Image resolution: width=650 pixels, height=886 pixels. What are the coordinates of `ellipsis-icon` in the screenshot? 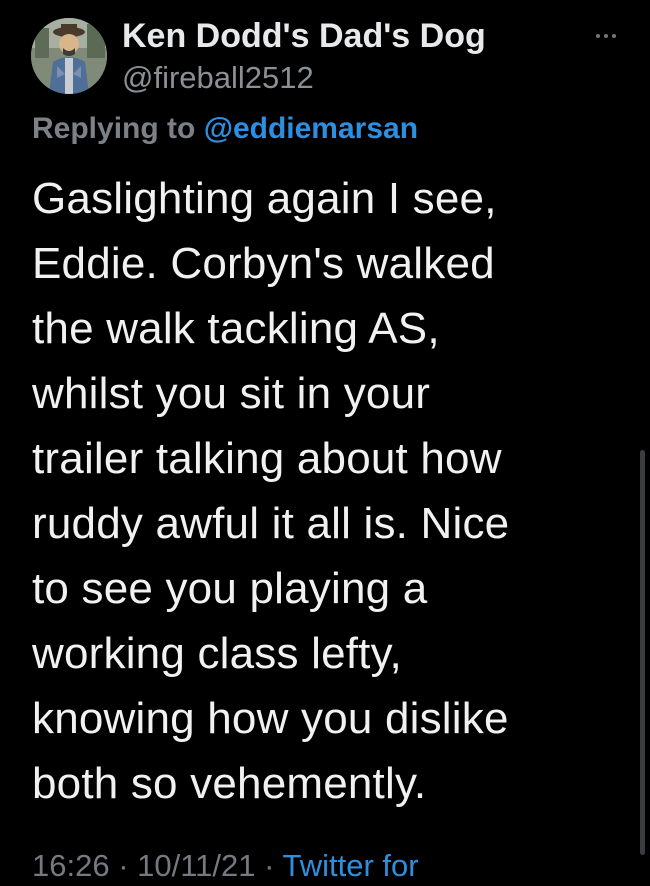 It's located at (606, 36).